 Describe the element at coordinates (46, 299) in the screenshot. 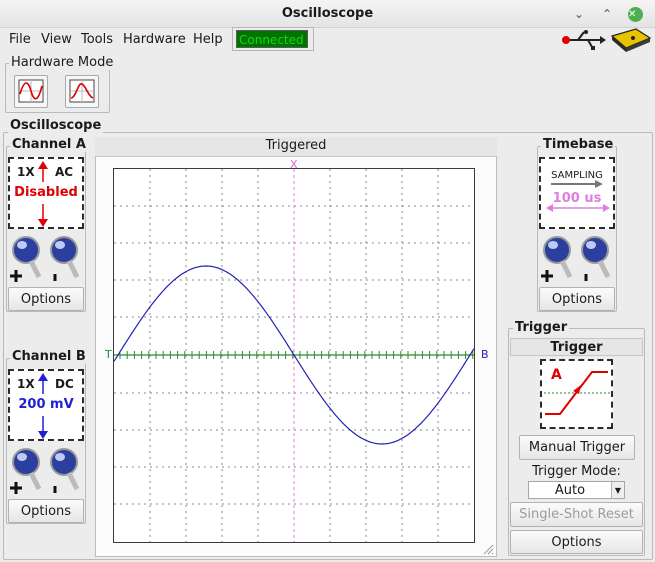

I see `channel-a-options-button: Options` at that location.